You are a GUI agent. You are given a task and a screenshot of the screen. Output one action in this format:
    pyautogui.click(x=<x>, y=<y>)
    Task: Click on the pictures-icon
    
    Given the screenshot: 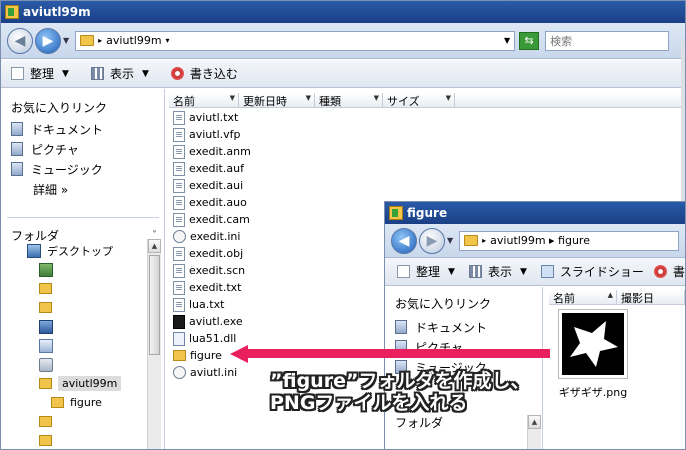 What is the action you would take?
    pyautogui.click(x=17, y=149)
    